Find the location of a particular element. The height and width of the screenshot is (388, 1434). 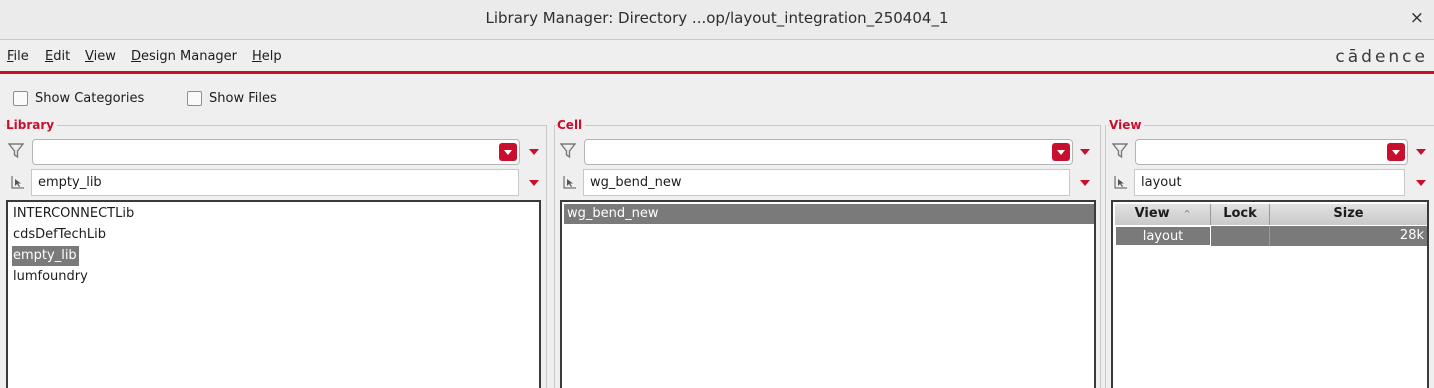

view-group-border is located at coordinates (1271, 125).